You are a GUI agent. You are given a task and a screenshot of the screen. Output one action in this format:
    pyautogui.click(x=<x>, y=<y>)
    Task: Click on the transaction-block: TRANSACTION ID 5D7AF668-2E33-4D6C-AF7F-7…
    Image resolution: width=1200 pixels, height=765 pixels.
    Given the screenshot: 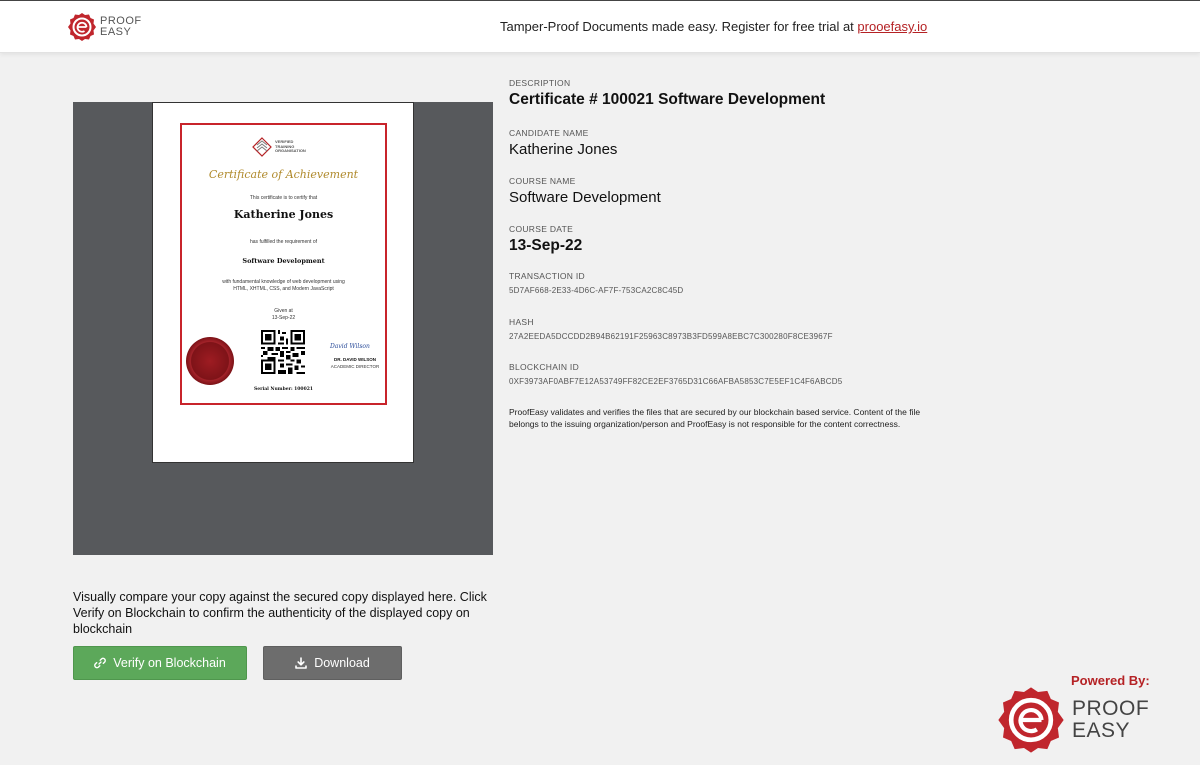 What is the action you would take?
    pyautogui.click(x=596, y=283)
    